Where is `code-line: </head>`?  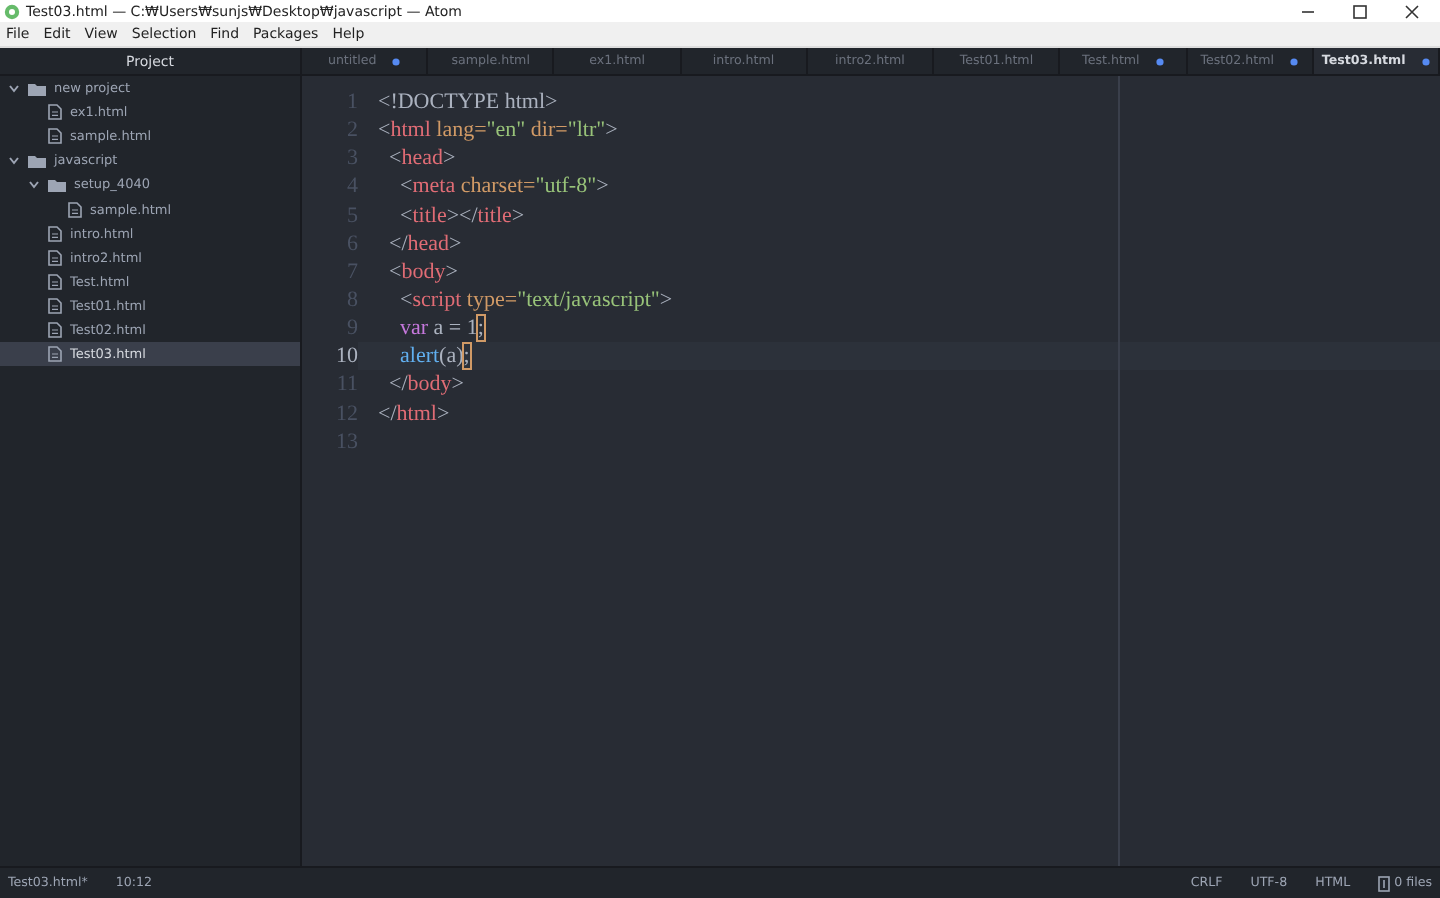
code-line: </head> is located at coordinates (425, 243).